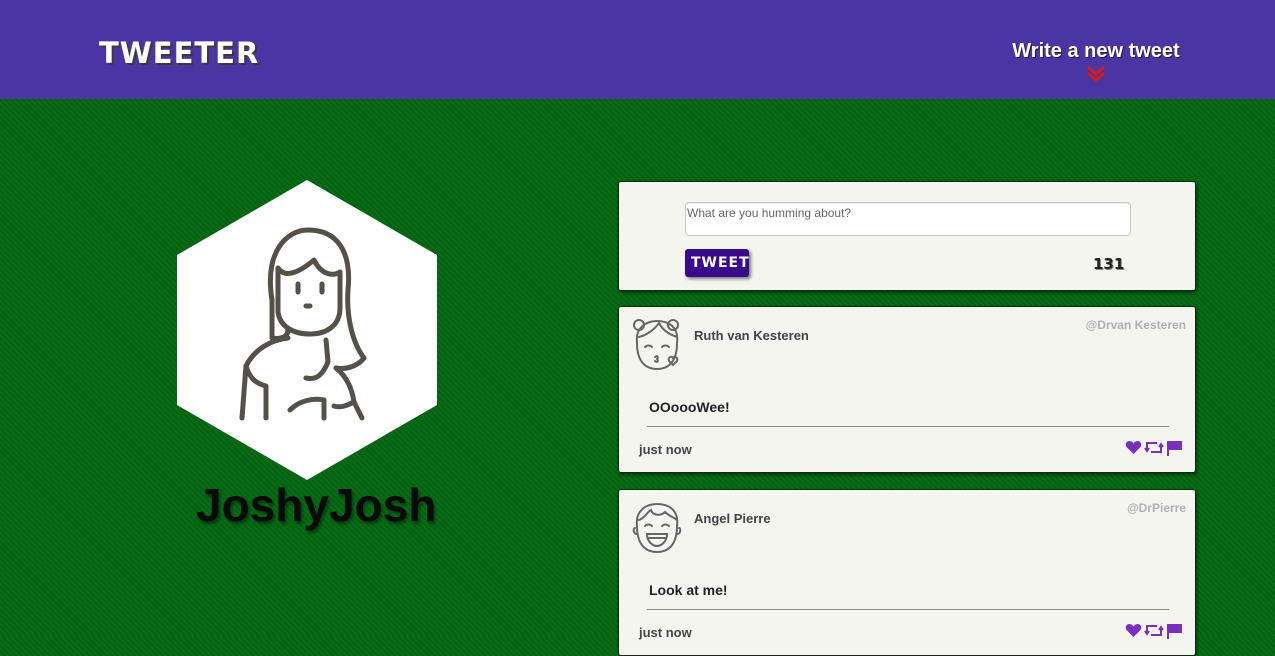 Image resolution: width=1275 pixels, height=656 pixels. What do you see at coordinates (656, 345) in the screenshot?
I see `girl-blowing-kiss-icon` at bounding box center [656, 345].